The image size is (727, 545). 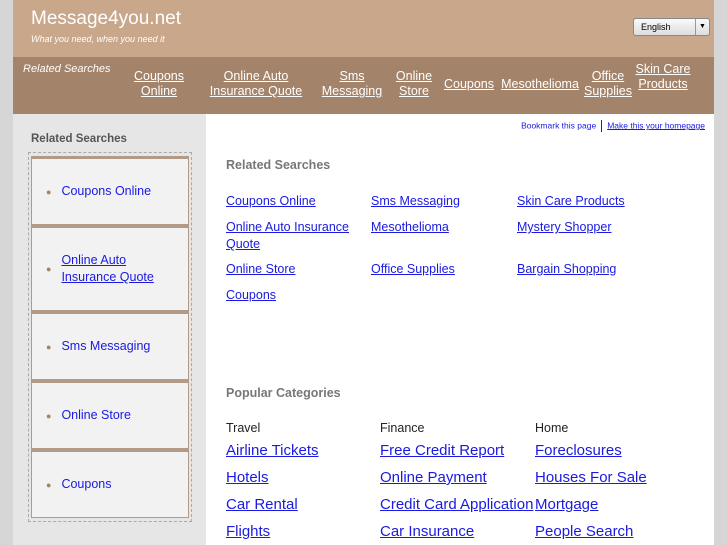 I want to click on chevron-down-icon: ▼, so click(x=702, y=27).